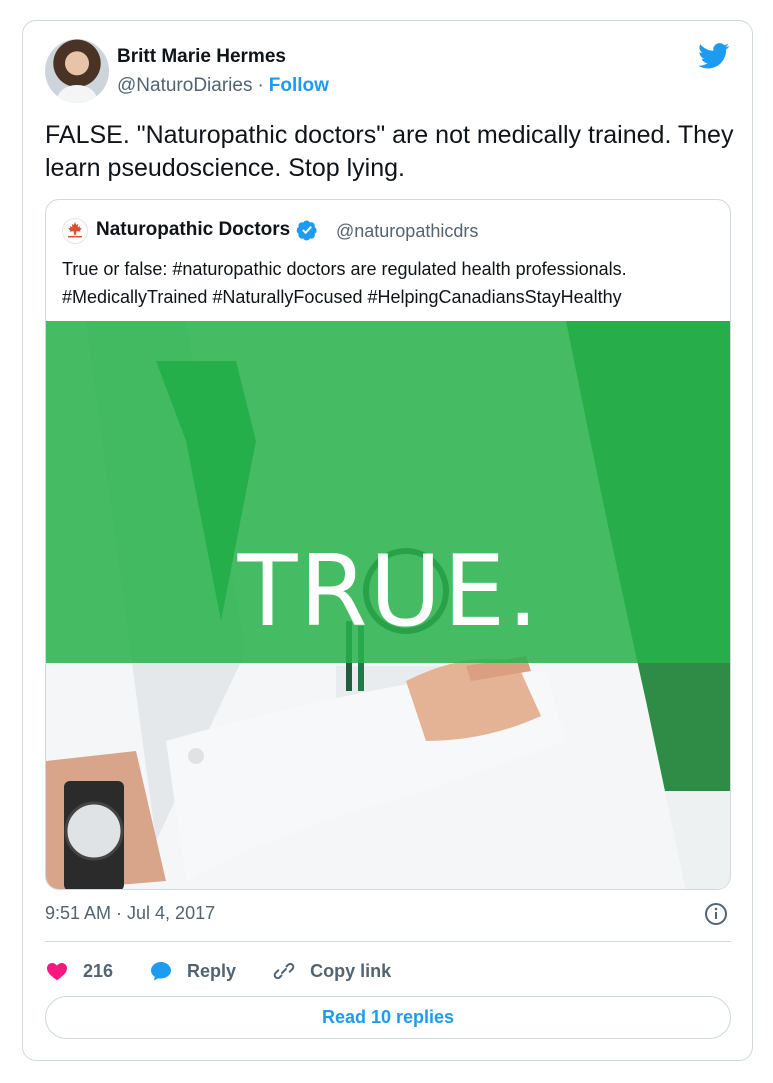 This screenshot has width=773, height=1083. Describe the element at coordinates (388, 1017) in the screenshot. I see `read-replies-button: Read 10 replies` at that location.